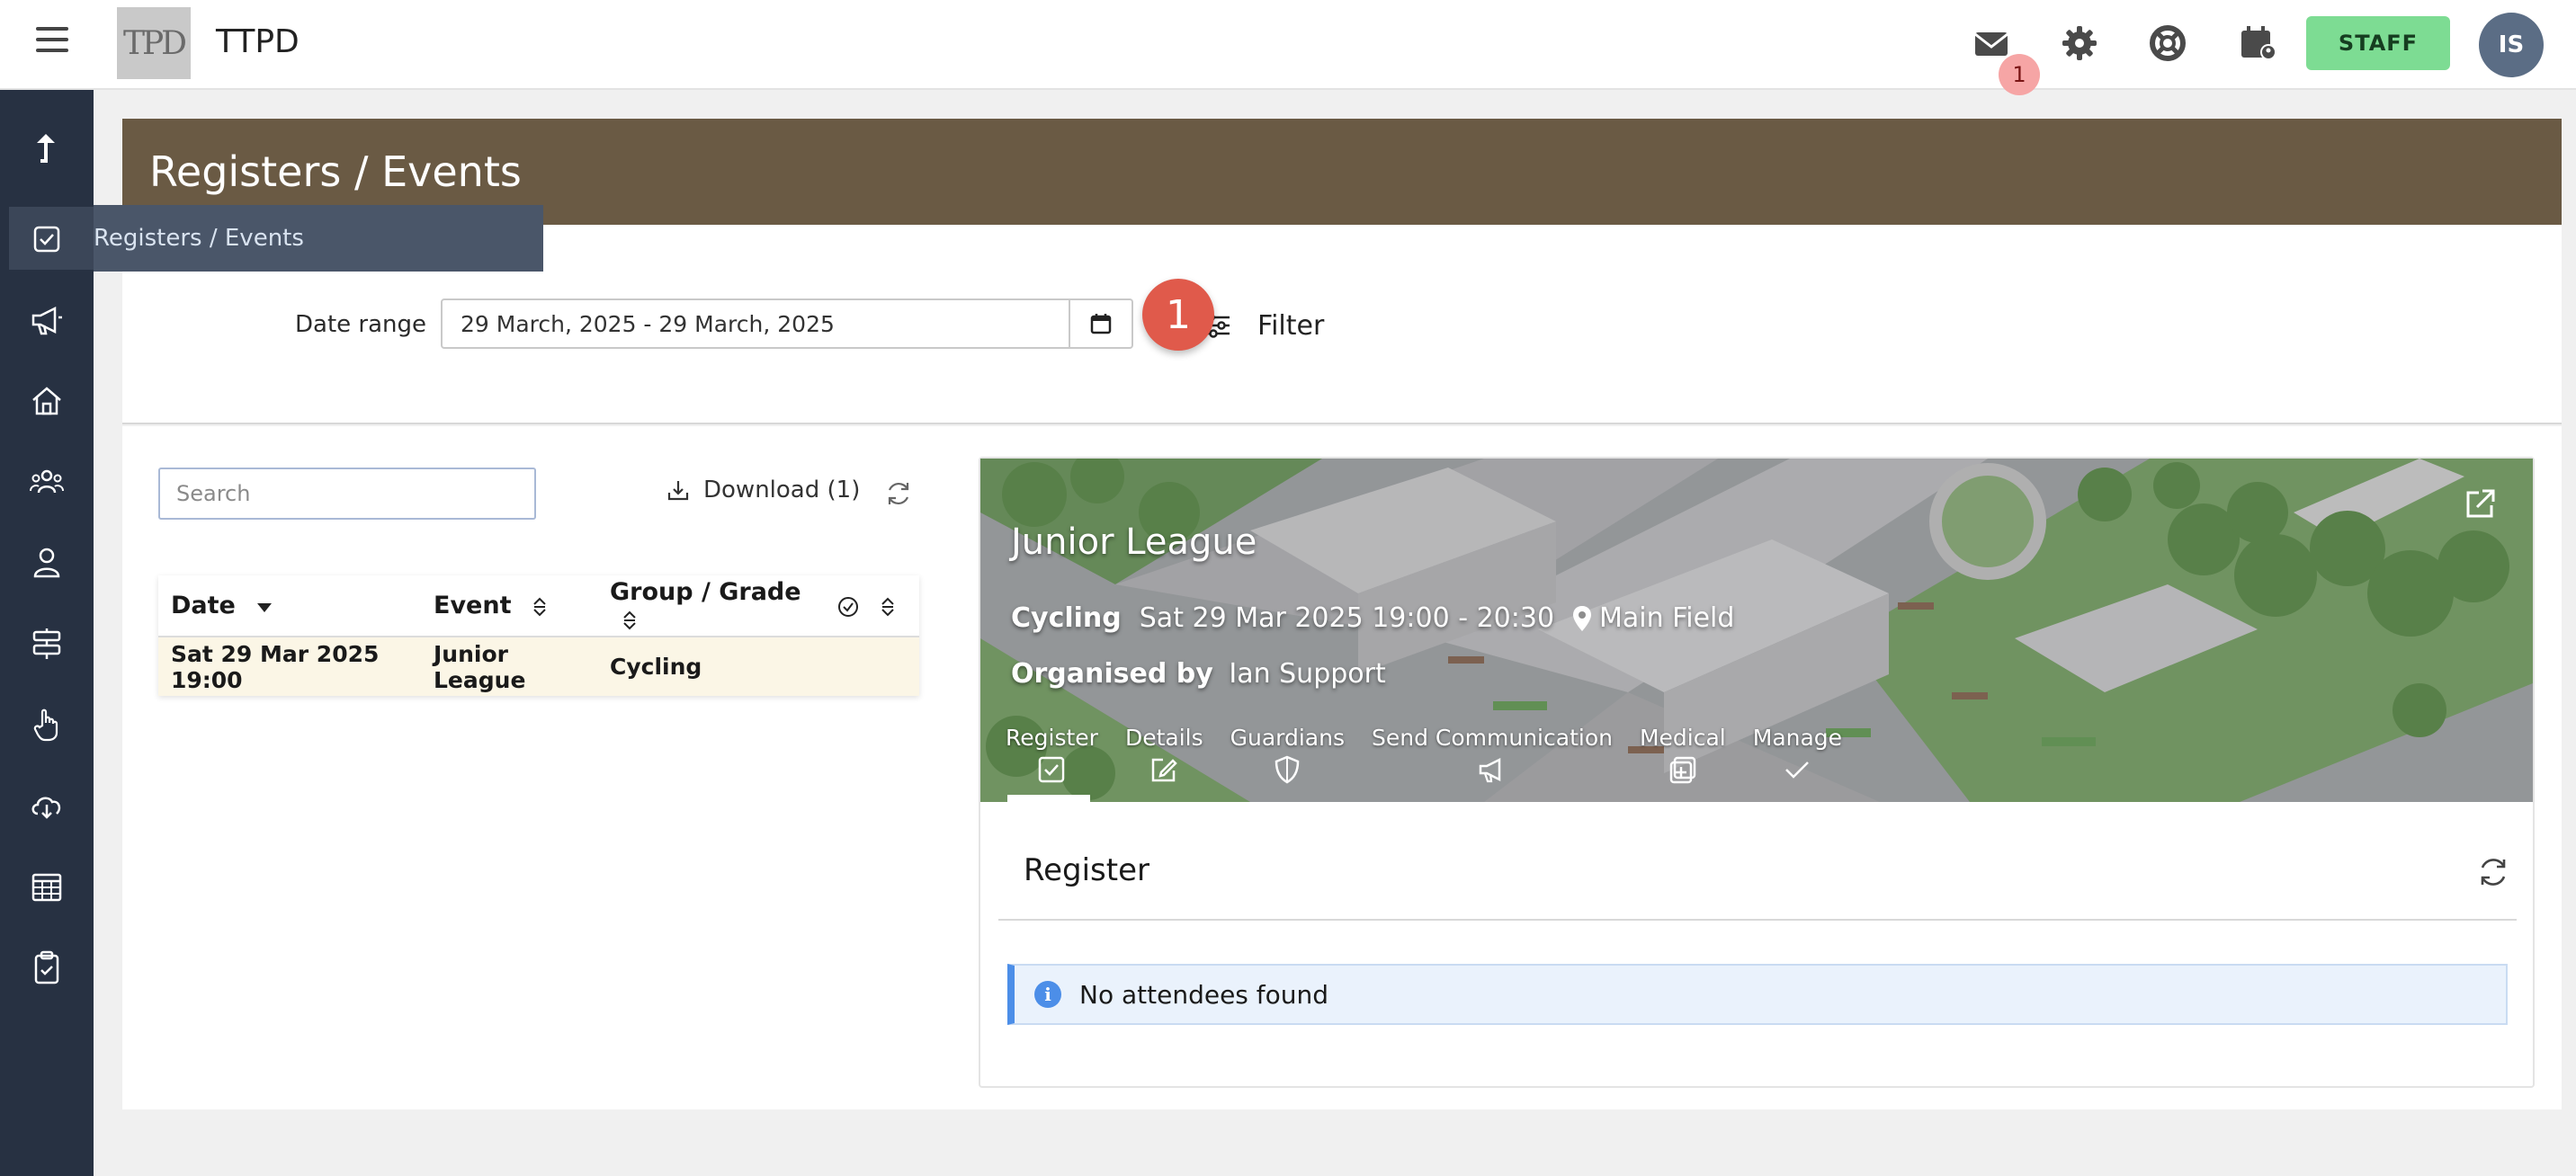 The image size is (2576, 1176). What do you see at coordinates (875, 666) in the screenshot?
I see `row-status` at bounding box center [875, 666].